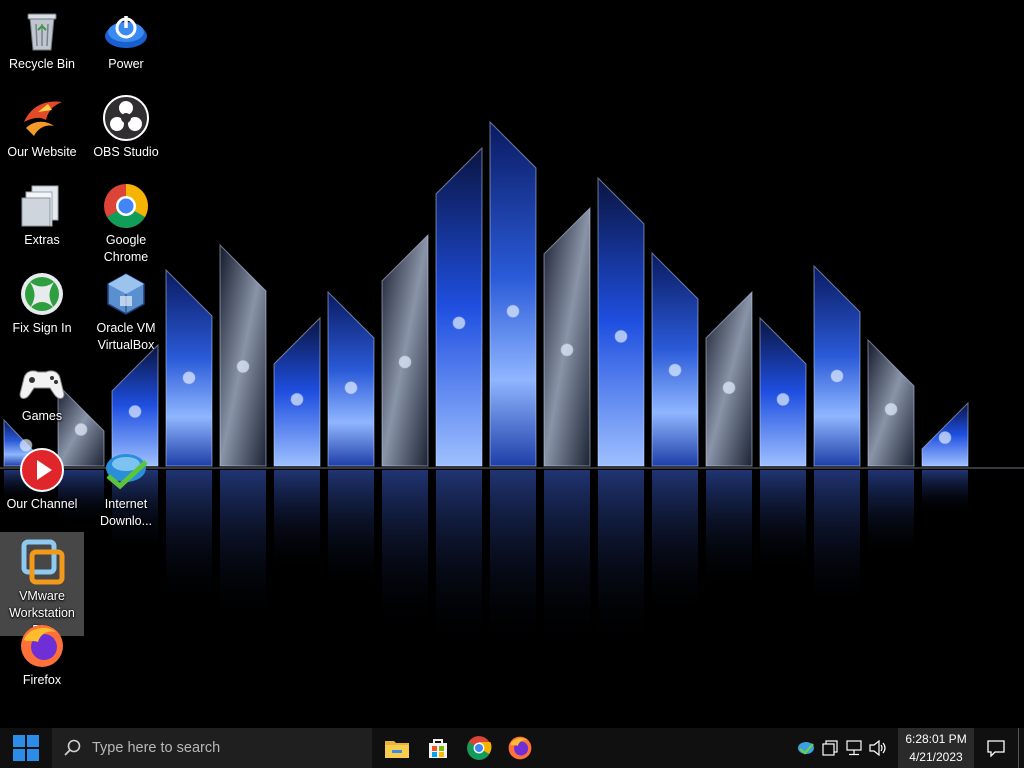 Image resolution: width=1024 pixels, height=768 pixels. Describe the element at coordinates (42, 562) in the screenshot. I see `vmware-icon` at that location.